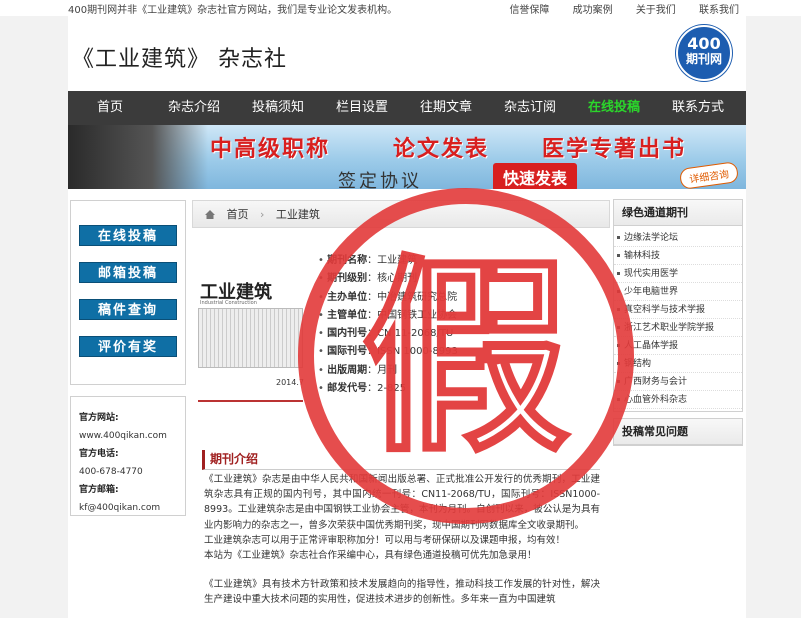 This screenshot has height=618, width=801. What do you see at coordinates (678, 256) in the screenshot?
I see `journal-link: 输林科技` at bounding box center [678, 256].